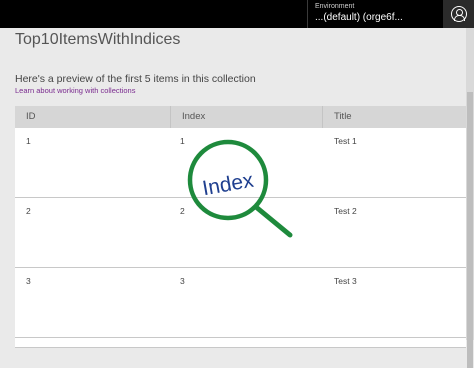 This screenshot has height=368, width=474. I want to click on vertical-scrollbar, so click(470, 198).